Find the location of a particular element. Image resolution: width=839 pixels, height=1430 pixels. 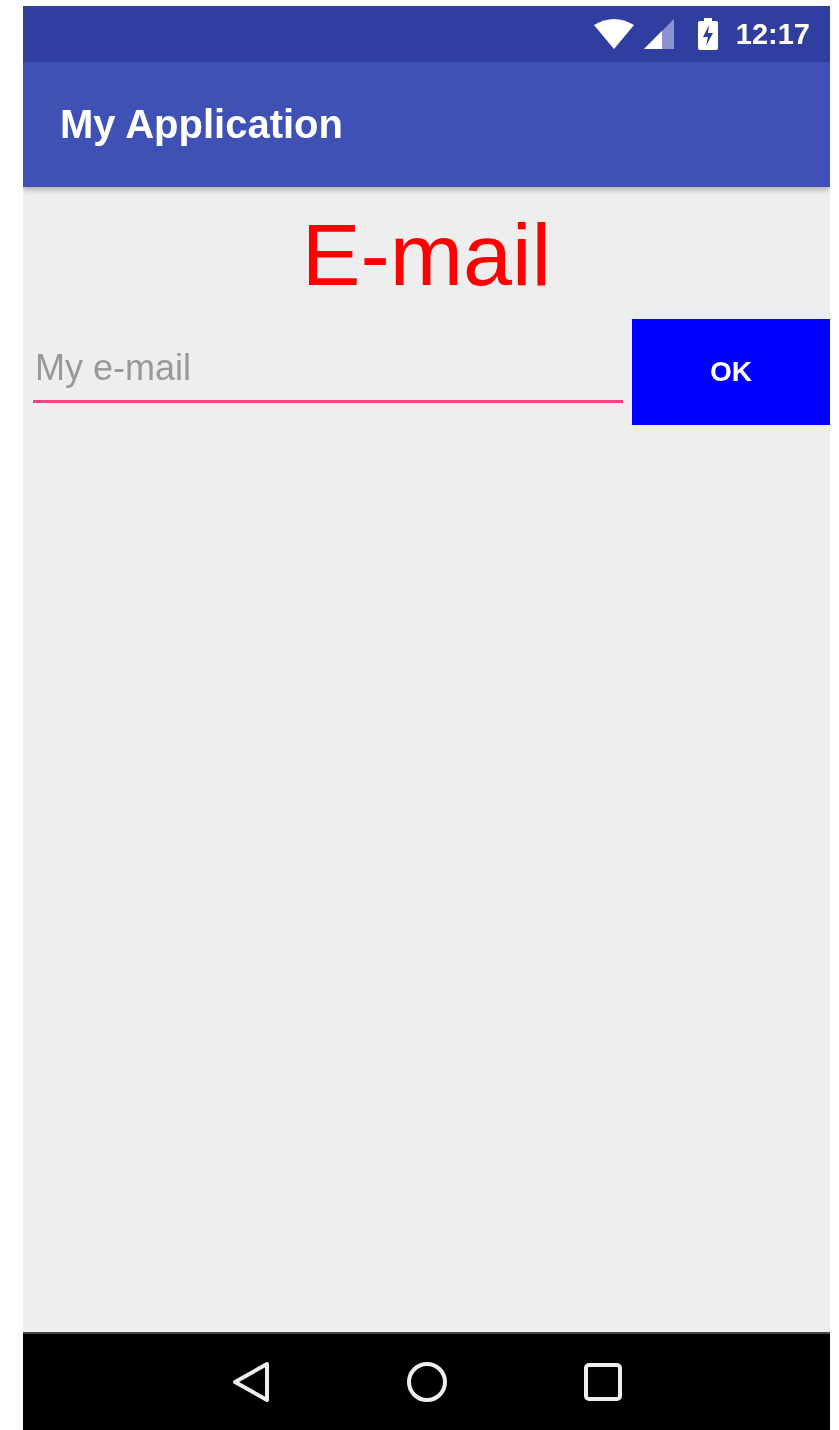

battery-charging-icon is located at coordinates (707, 34).